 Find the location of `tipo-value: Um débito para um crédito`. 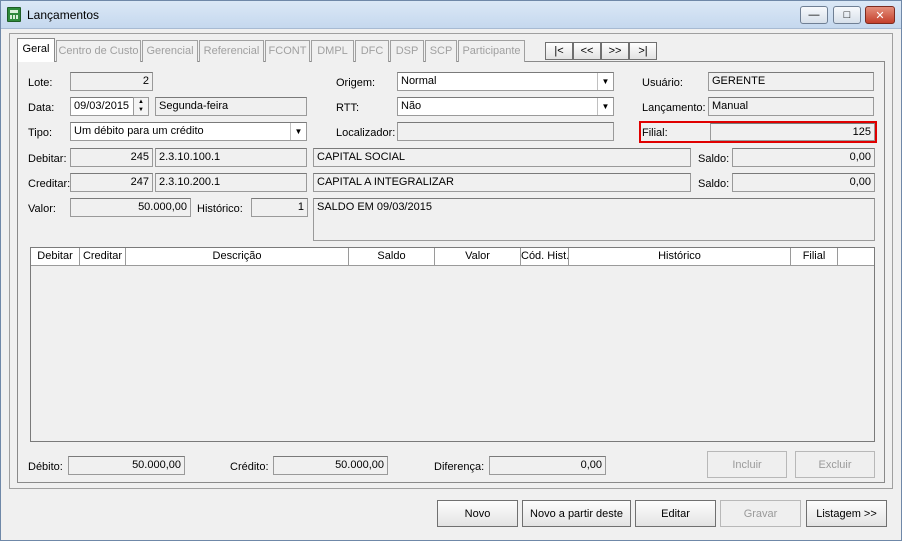

tipo-value: Um débito para um crédito is located at coordinates (139, 131).